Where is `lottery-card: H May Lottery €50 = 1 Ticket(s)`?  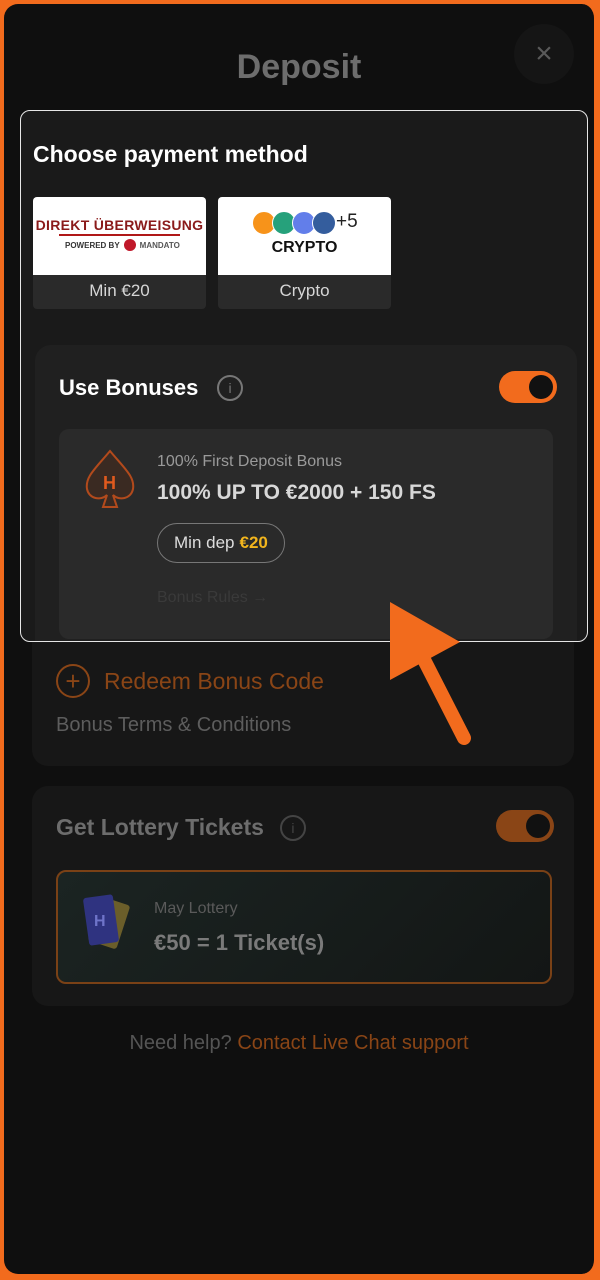
lottery-card: H May Lottery €50 = 1 Ticket(s) is located at coordinates (304, 927).